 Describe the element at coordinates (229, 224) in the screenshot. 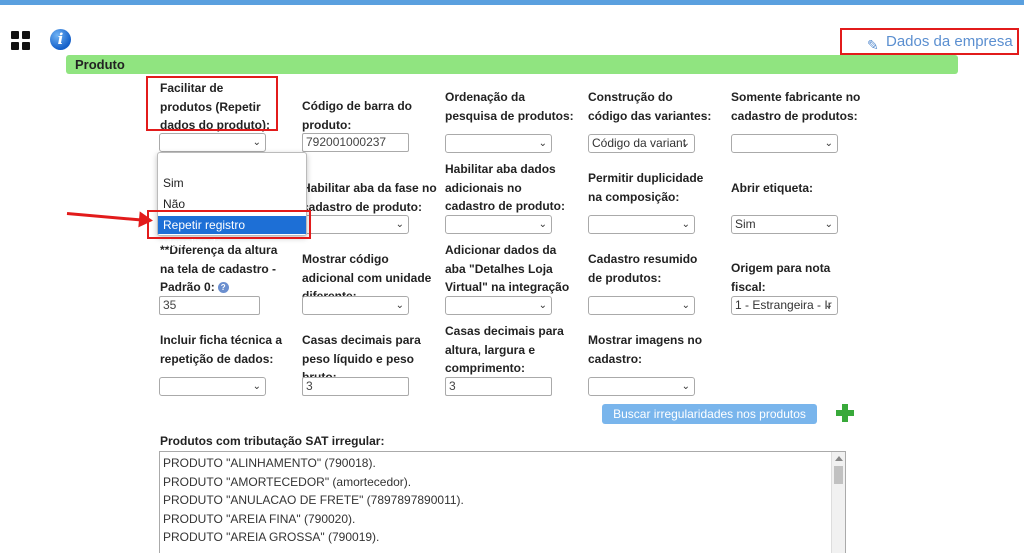

I see `highlight-box-repetir` at that location.